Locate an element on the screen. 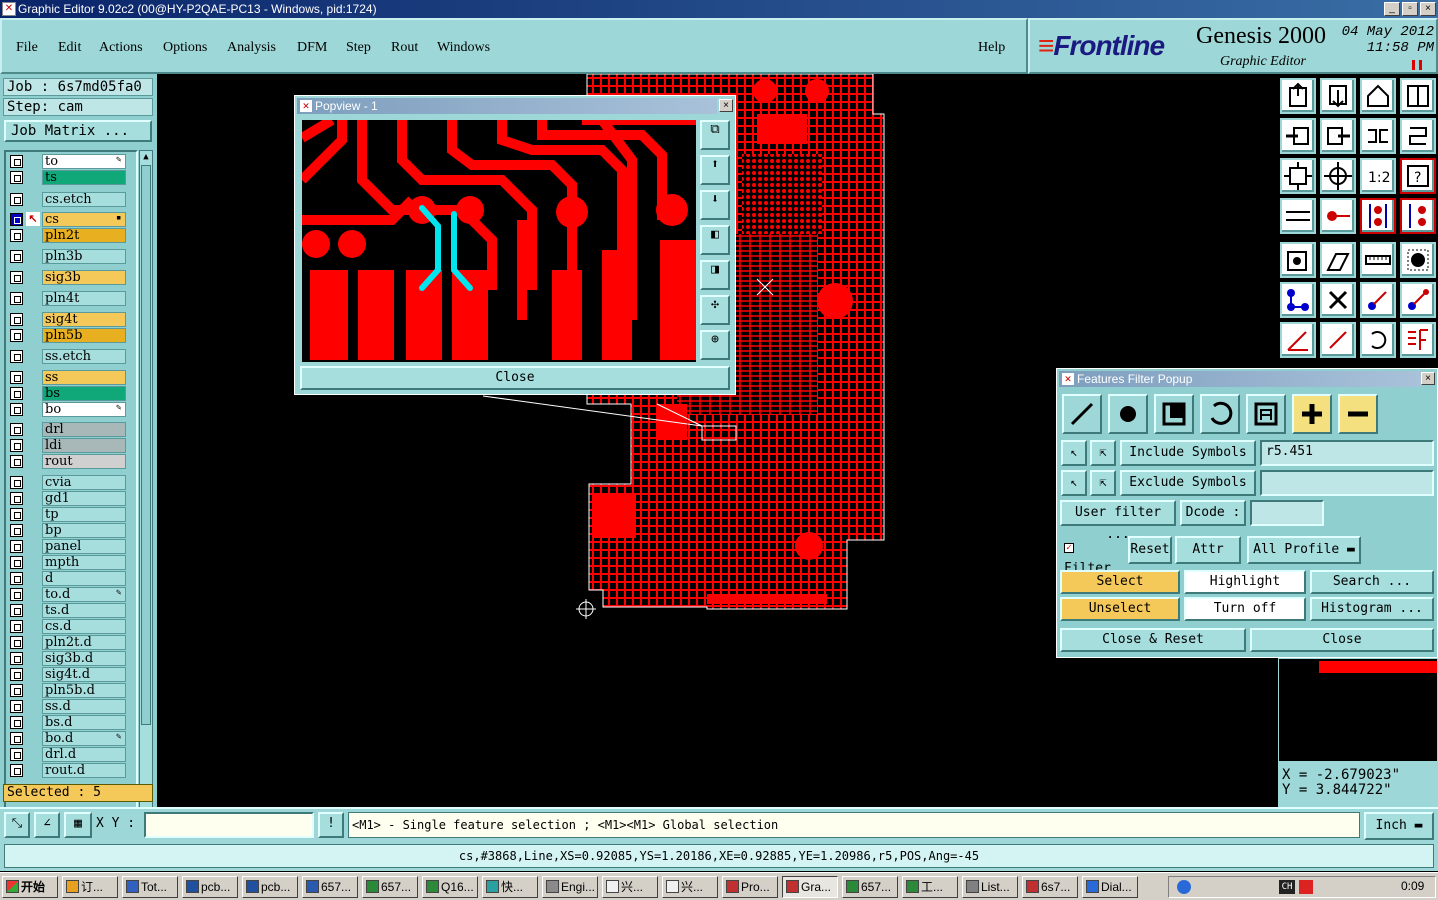  layer-row-drl: drl is located at coordinates (72, 429).